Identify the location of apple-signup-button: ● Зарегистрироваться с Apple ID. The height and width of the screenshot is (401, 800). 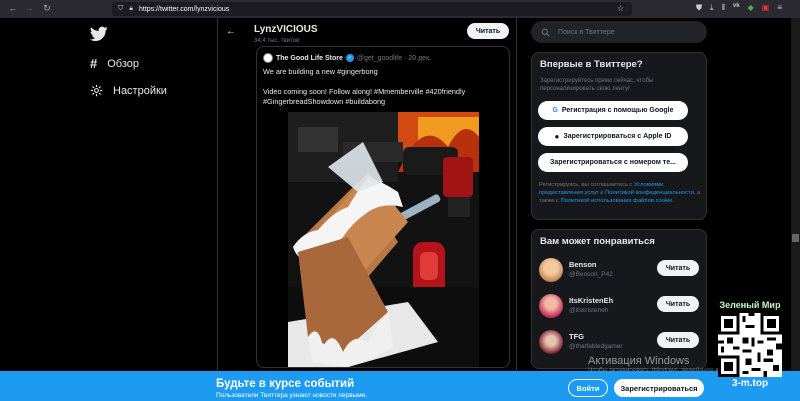
(613, 136).